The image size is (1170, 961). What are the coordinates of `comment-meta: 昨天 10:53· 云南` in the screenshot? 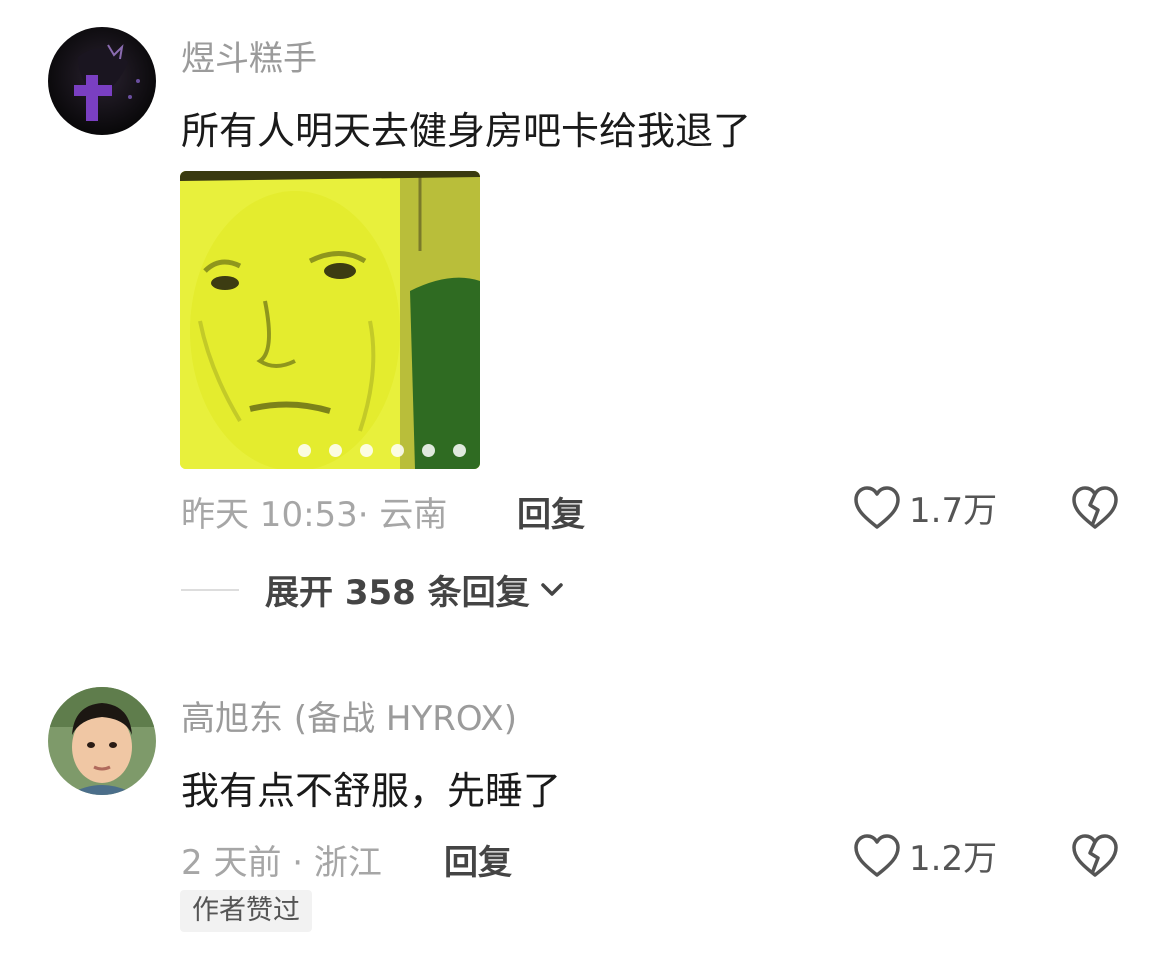 It's located at (314, 515).